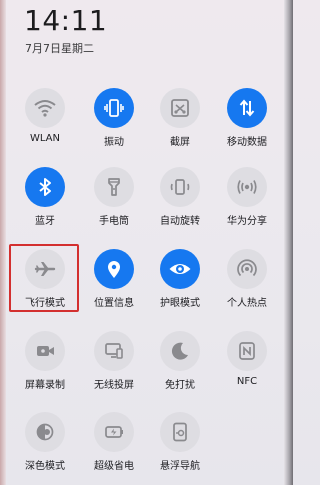 This screenshot has width=320, height=485. I want to click on tile-wireless-projection: 无线投屏, so click(114, 367).